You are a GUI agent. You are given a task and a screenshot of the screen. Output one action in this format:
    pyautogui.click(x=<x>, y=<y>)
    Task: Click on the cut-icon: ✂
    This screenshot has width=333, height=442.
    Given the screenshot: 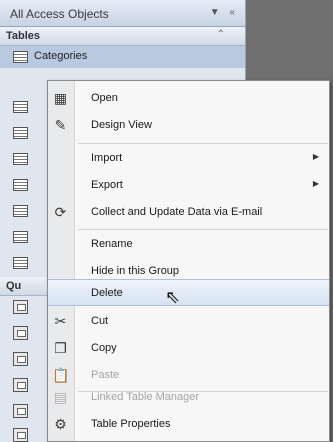 What is the action you would take?
    pyautogui.click(x=60, y=321)
    